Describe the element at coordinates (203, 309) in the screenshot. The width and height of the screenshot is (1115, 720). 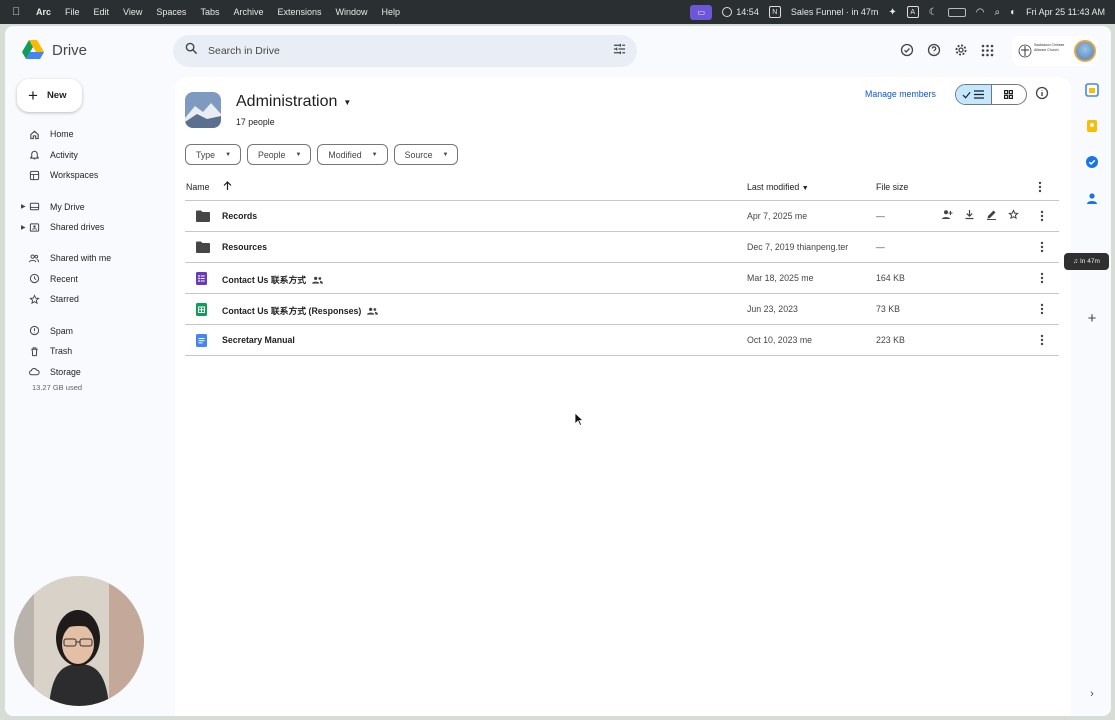
I see `google-sheets-icon` at that location.